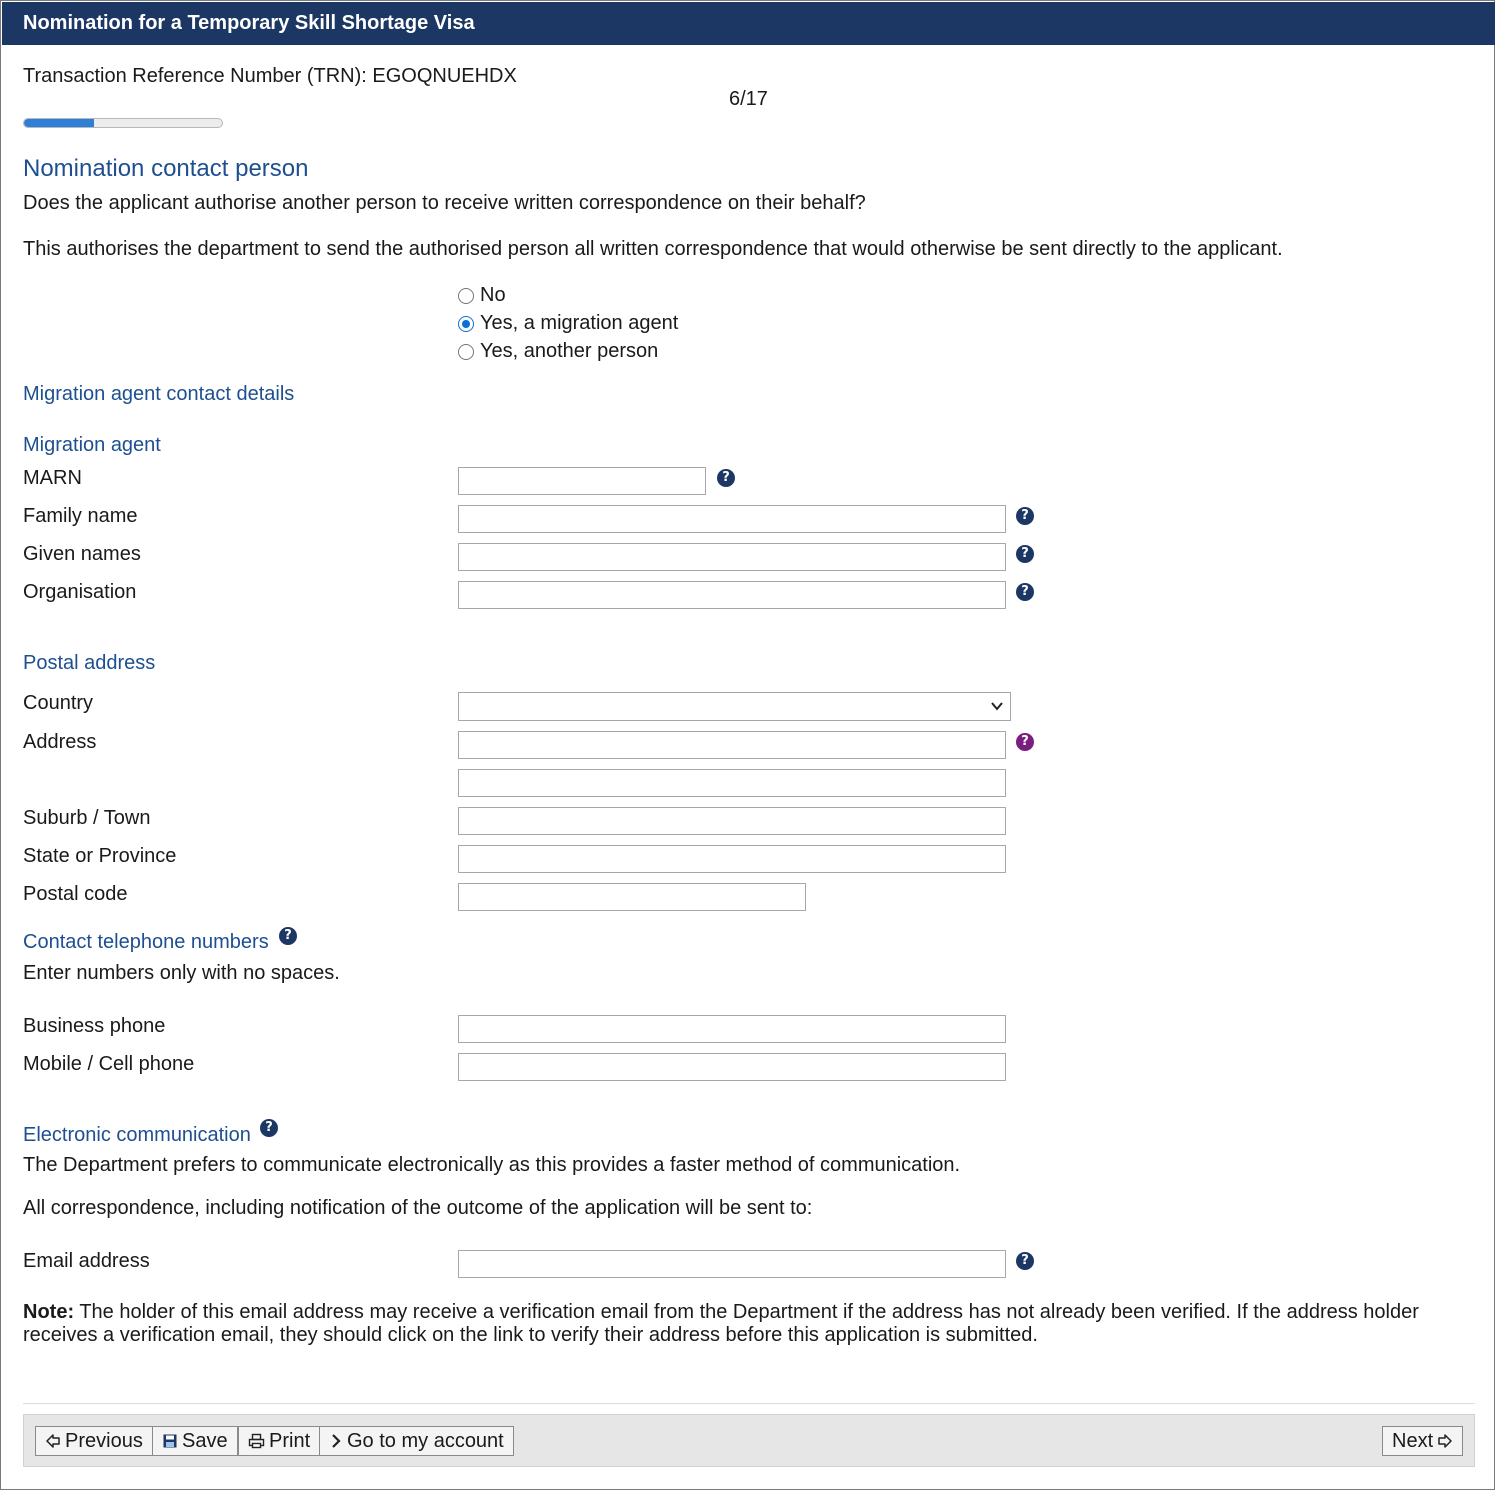  Describe the element at coordinates (53, 1441) in the screenshot. I see `arrow-left-icon` at that location.